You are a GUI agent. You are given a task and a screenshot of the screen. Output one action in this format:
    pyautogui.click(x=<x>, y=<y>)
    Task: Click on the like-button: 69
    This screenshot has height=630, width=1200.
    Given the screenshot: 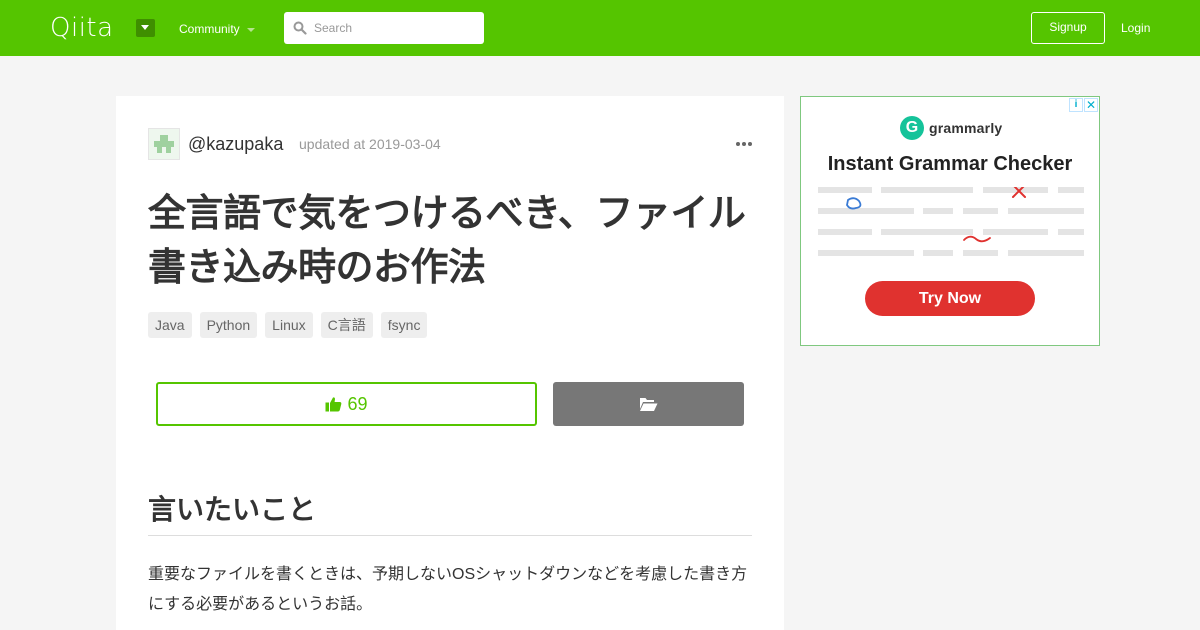 What is the action you would take?
    pyautogui.click(x=346, y=404)
    